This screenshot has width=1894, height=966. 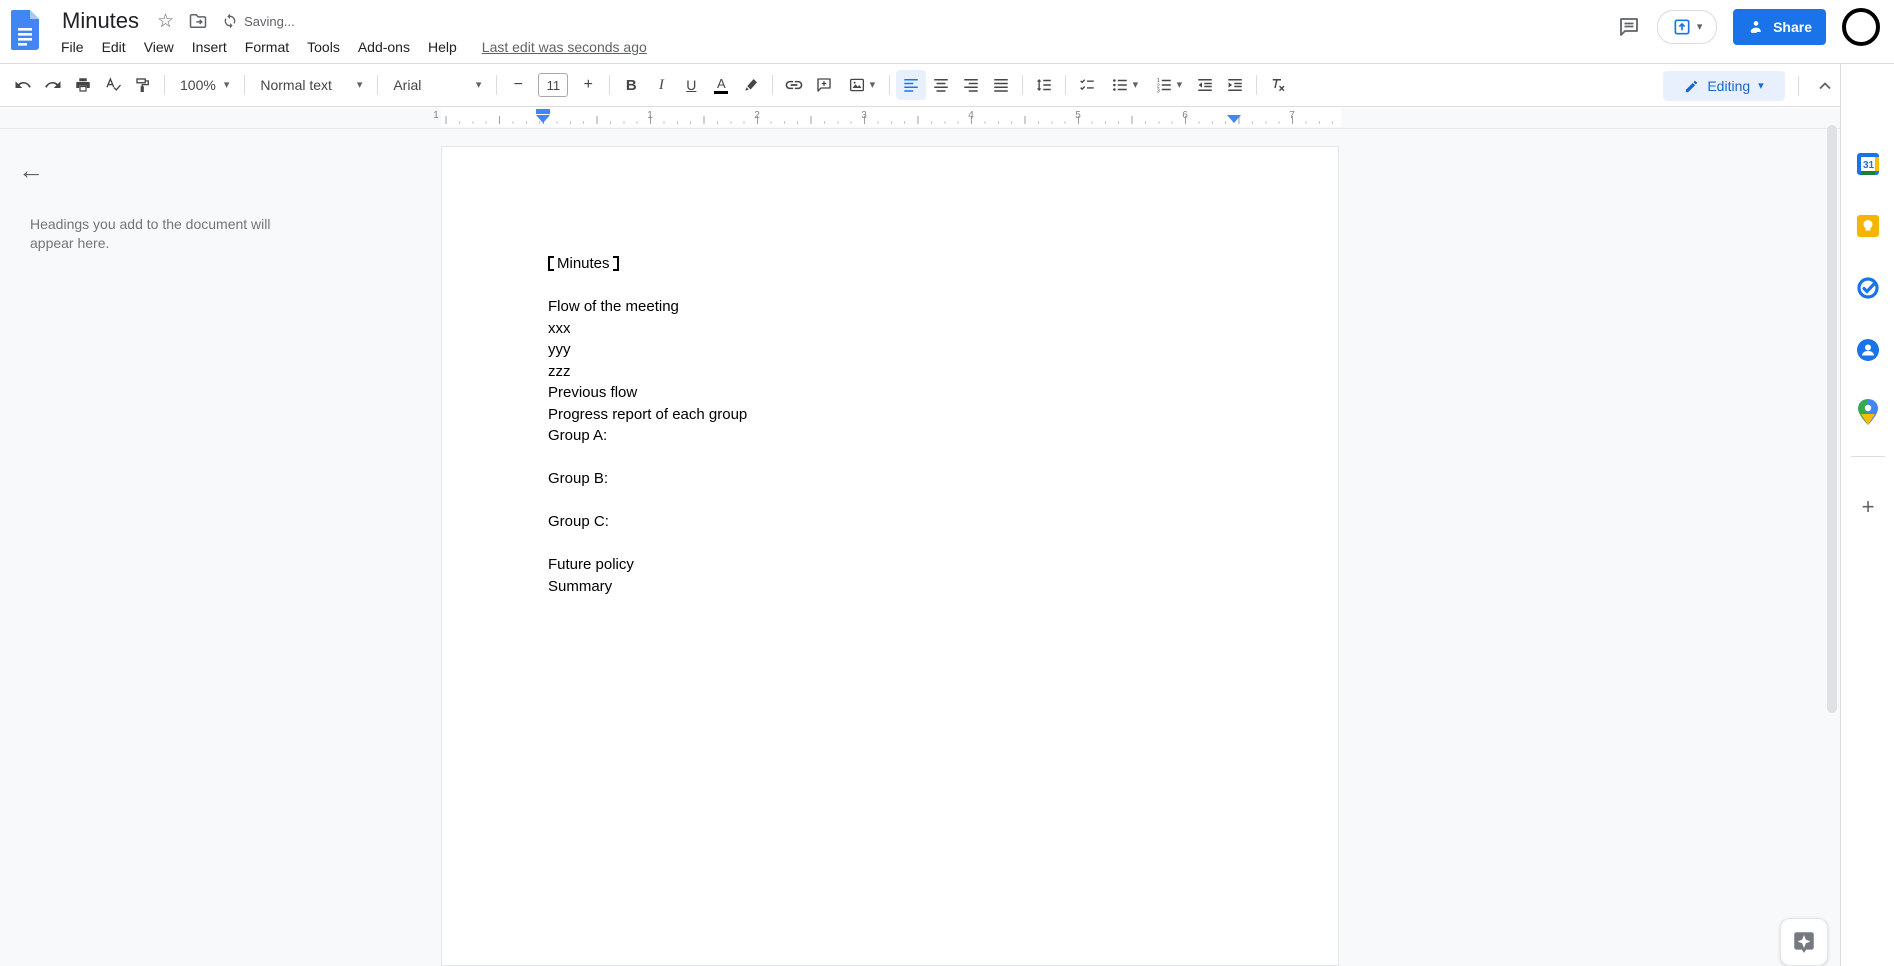 What do you see at coordinates (209, 47) in the screenshot?
I see `menu-item: Insert` at bounding box center [209, 47].